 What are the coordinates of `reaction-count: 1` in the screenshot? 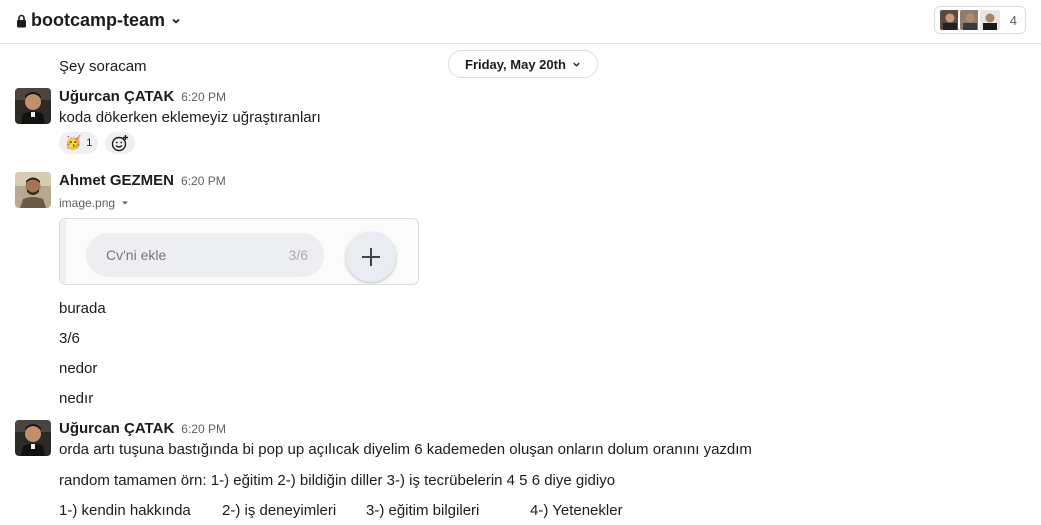 It's located at (89, 143).